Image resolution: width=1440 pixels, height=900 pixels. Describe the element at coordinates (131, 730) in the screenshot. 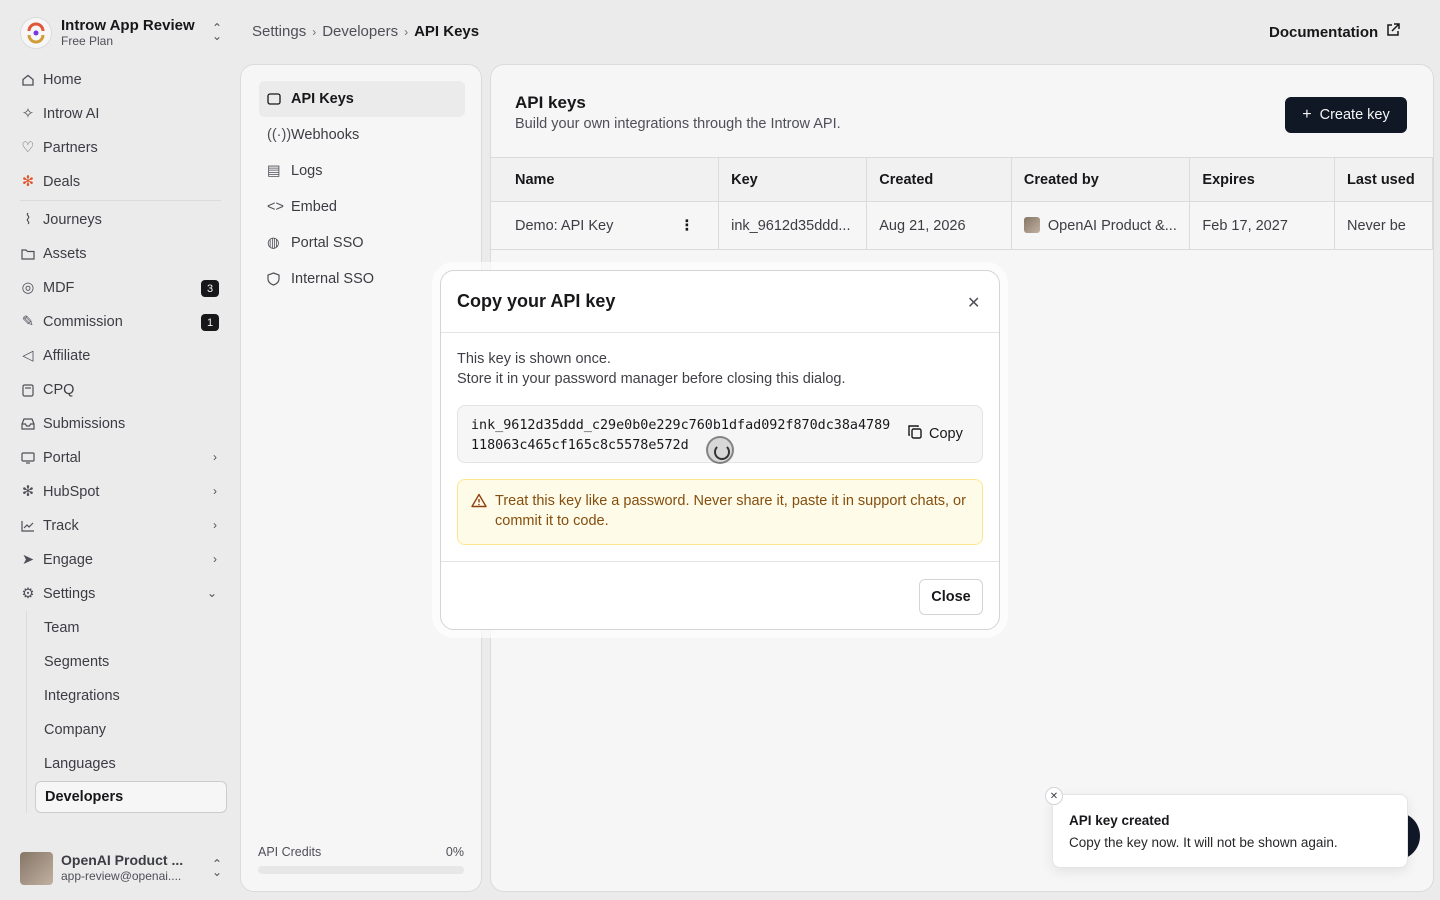

I see `sidebar-item-company: Company` at that location.